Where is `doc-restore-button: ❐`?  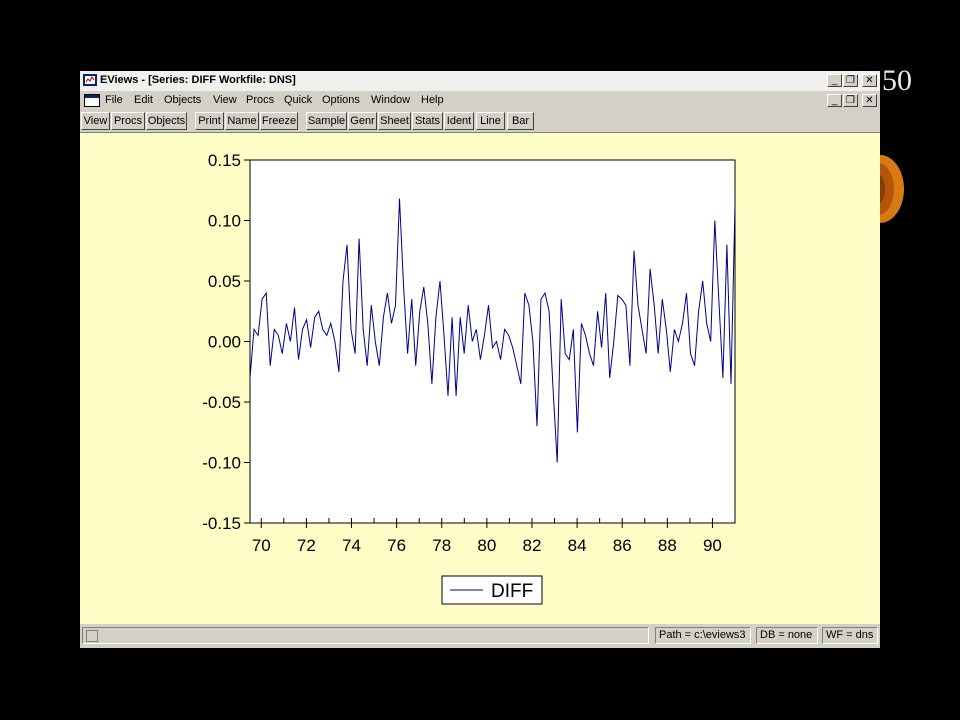
doc-restore-button: ❐ is located at coordinates (850, 100).